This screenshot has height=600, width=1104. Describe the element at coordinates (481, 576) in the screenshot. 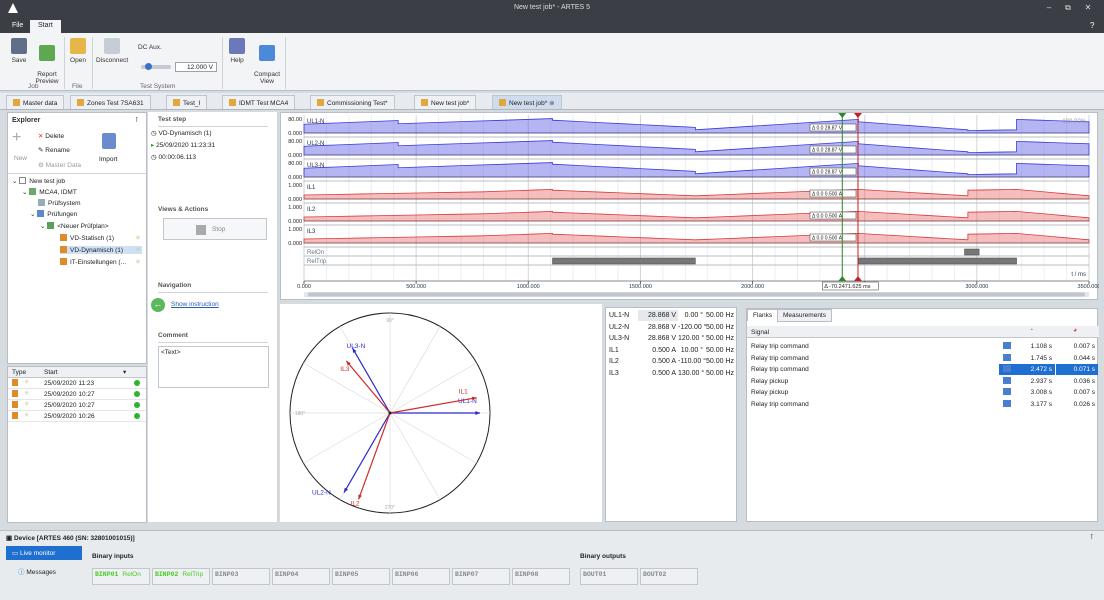

I see `binary-input-binp07: BINP07` at that location.